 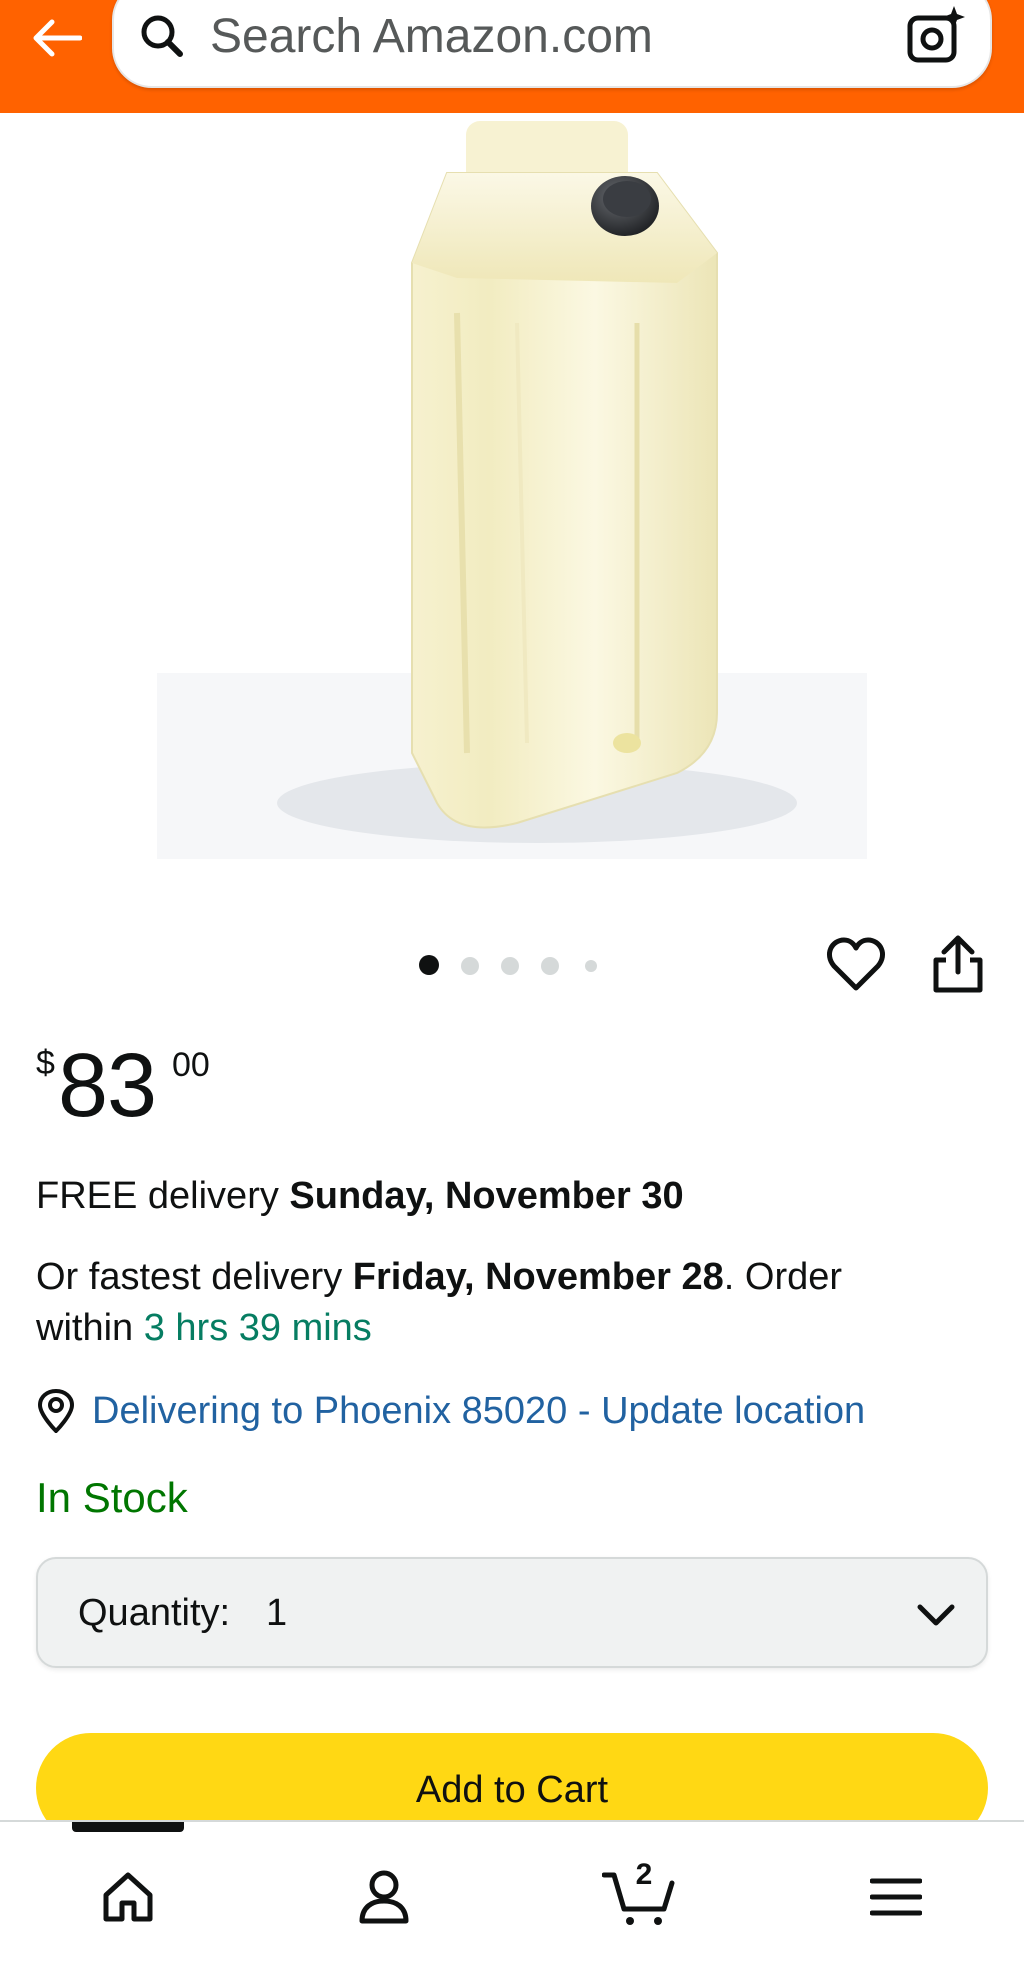 I want to click on fastest-delivery-label: Or fastest delivery, so click(x=194, y=1277).